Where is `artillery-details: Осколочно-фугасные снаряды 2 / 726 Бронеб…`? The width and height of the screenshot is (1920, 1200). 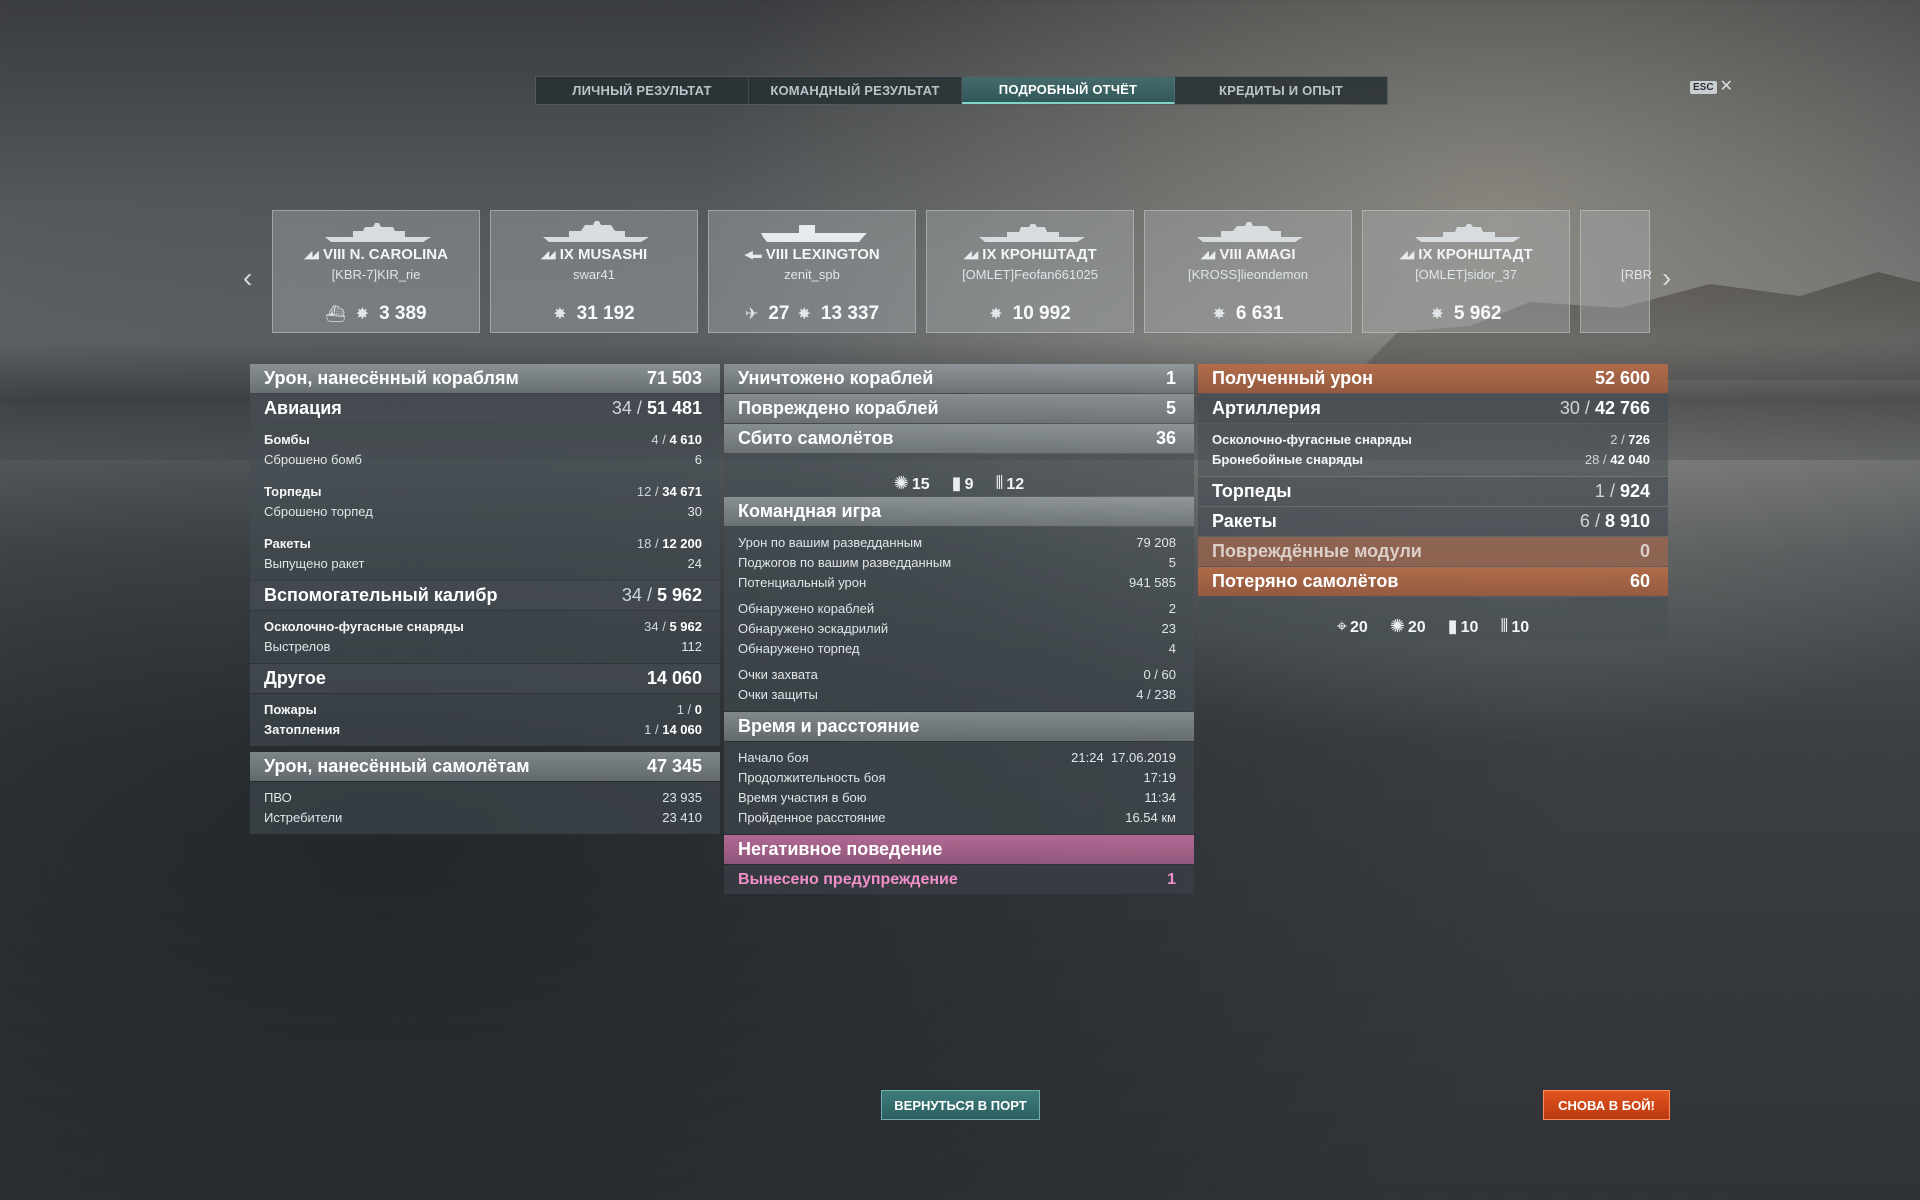
artillery-details: Осколочно-фугасные снаряды 2 / 726 Бронеб… is located at coordinates (1433, 450).